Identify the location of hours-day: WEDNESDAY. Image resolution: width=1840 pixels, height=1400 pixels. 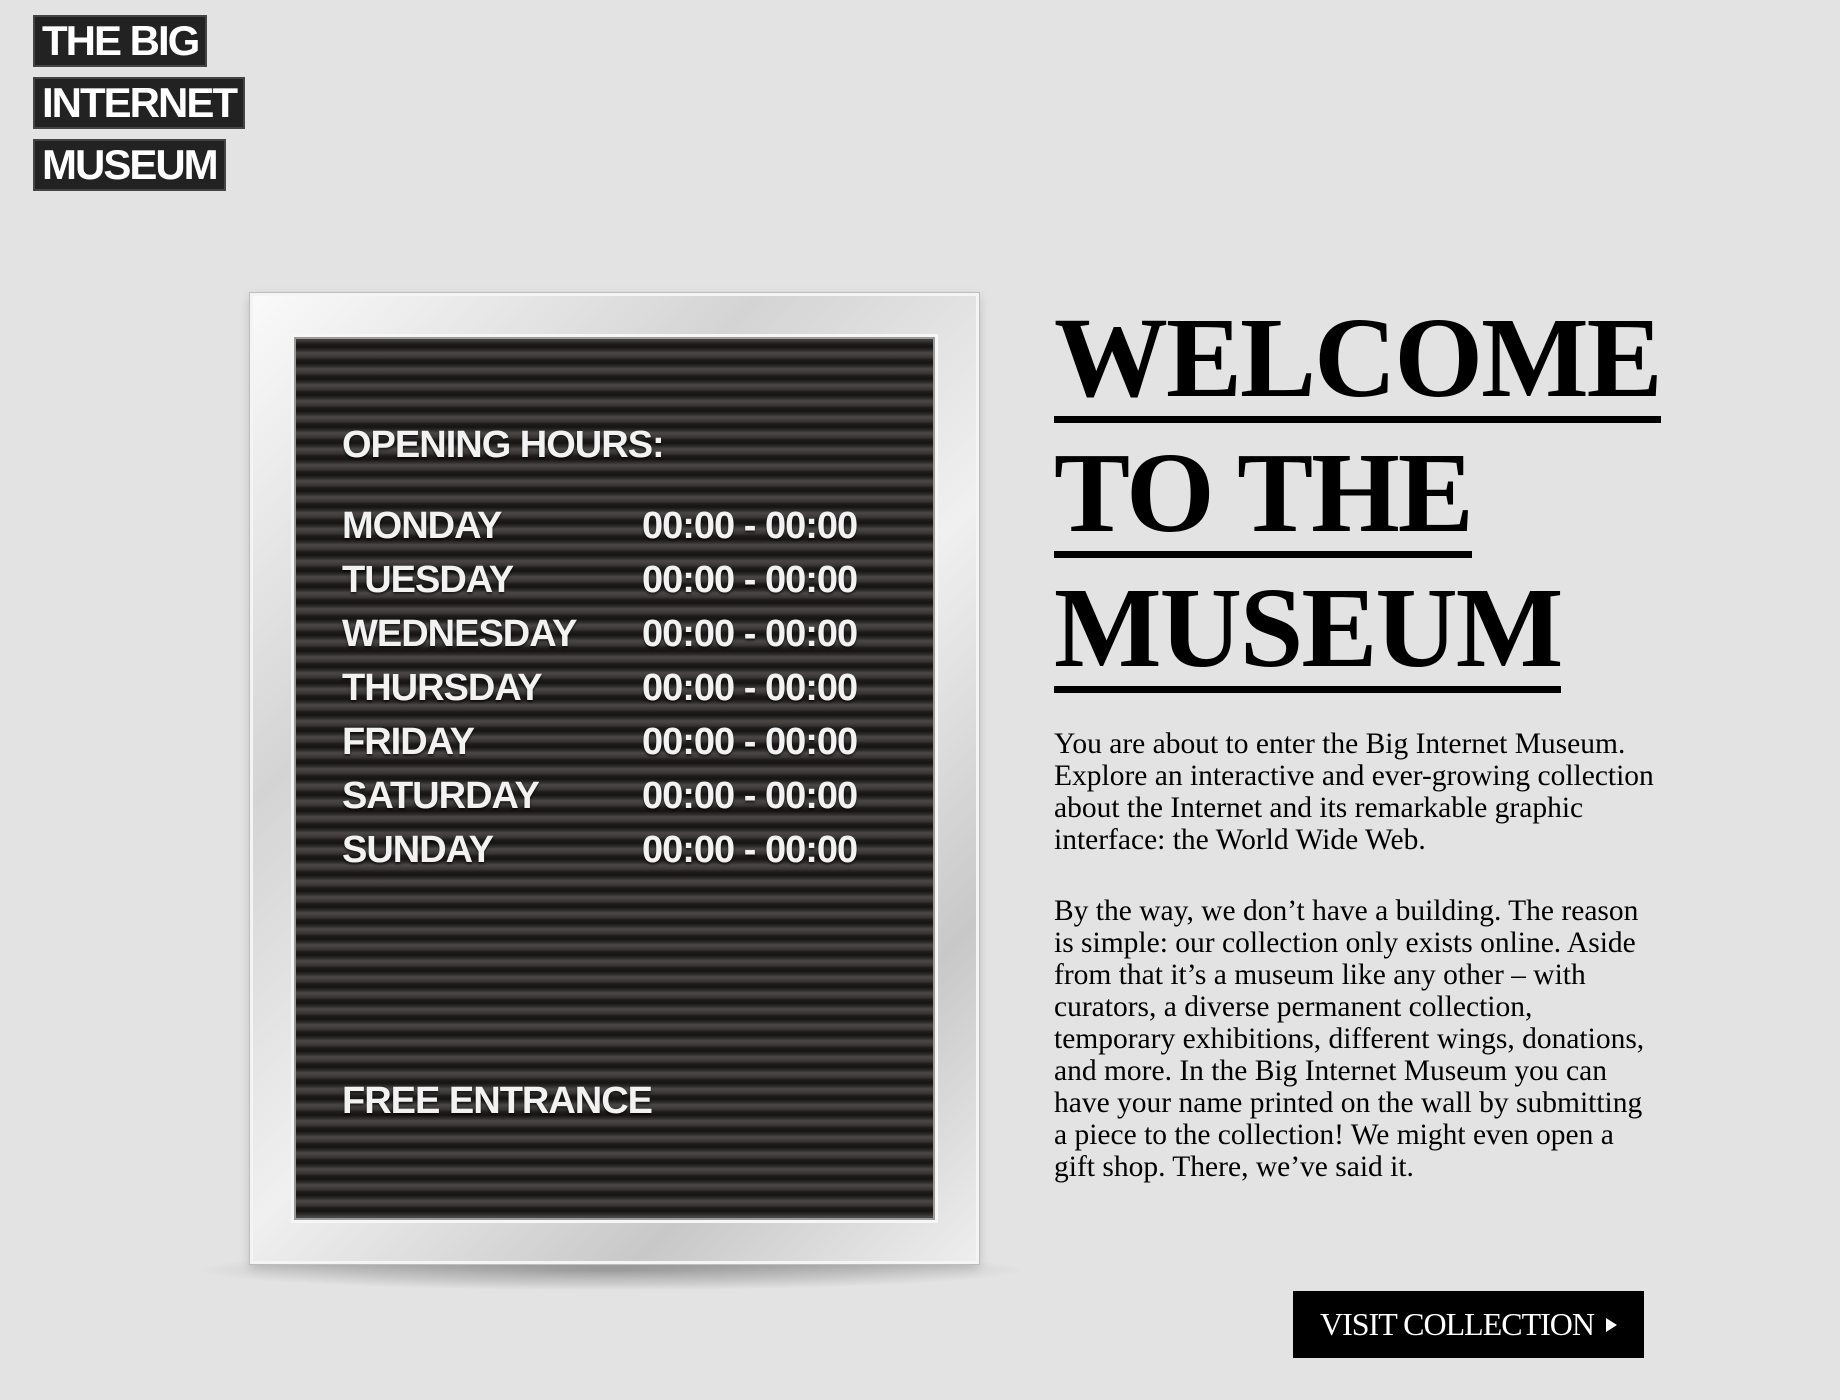
(460, 634).